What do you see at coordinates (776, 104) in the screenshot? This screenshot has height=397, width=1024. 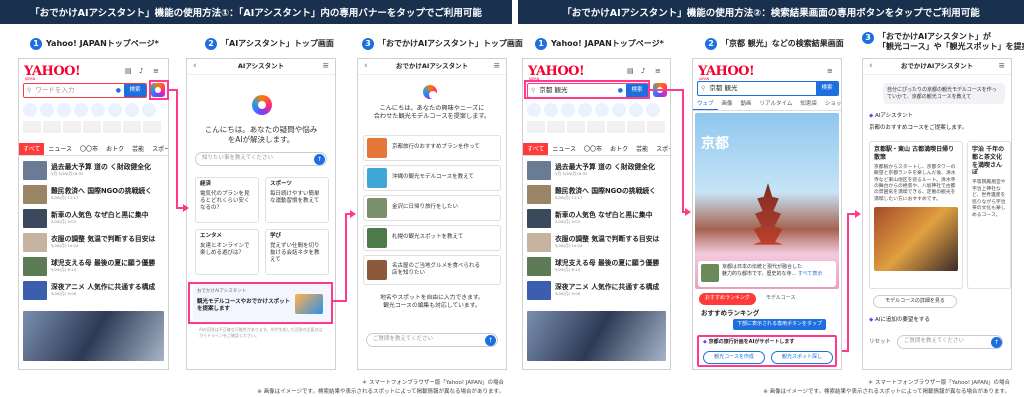 I see `tab-realtime: リアルタイム` at bounding box center [776, 104].